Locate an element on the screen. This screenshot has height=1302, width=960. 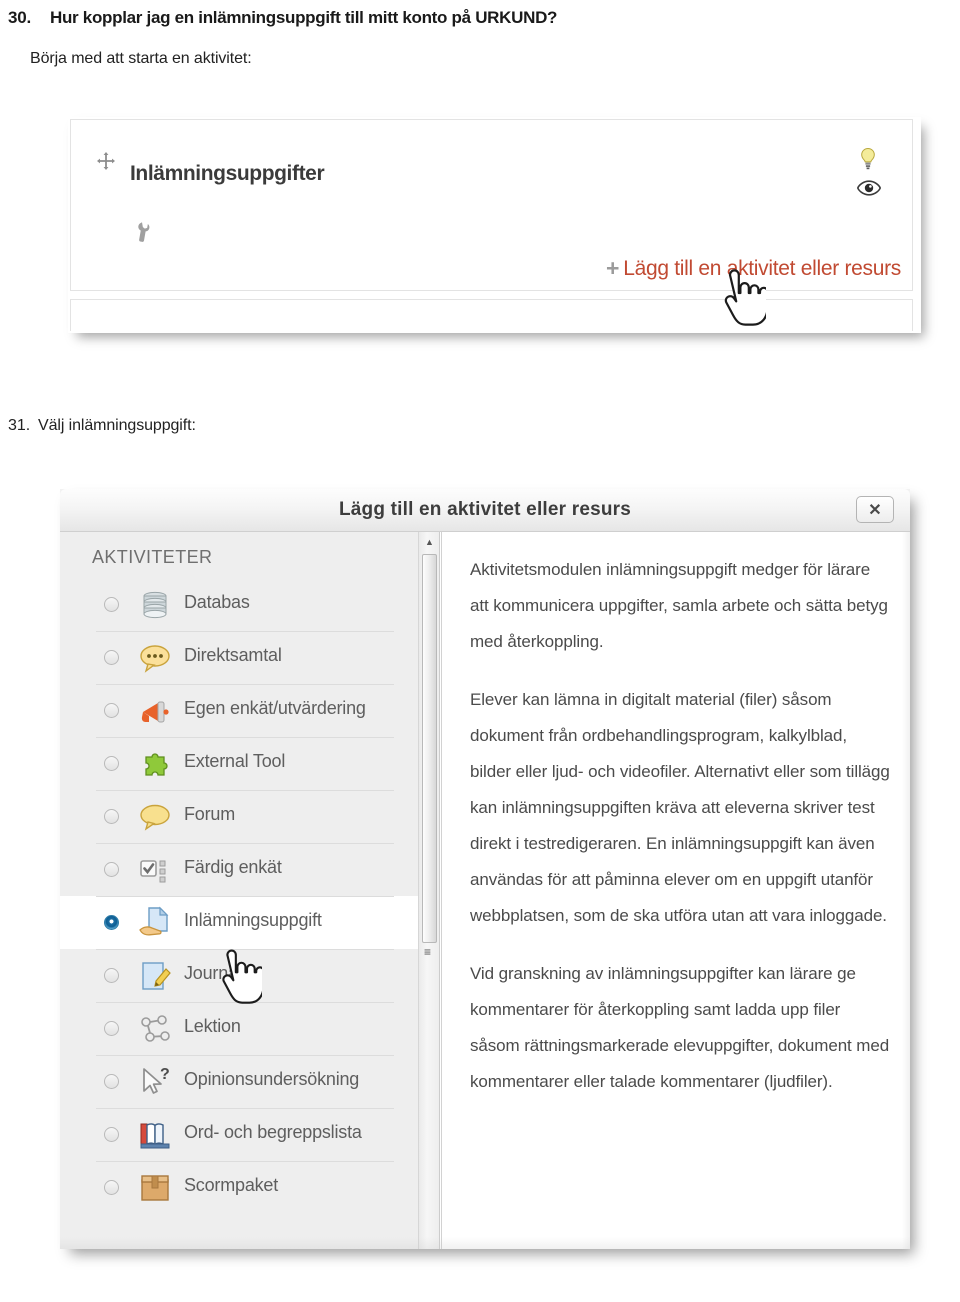
activity-label: Egen enkät/utvärdering is located at coordinates (275, 708).